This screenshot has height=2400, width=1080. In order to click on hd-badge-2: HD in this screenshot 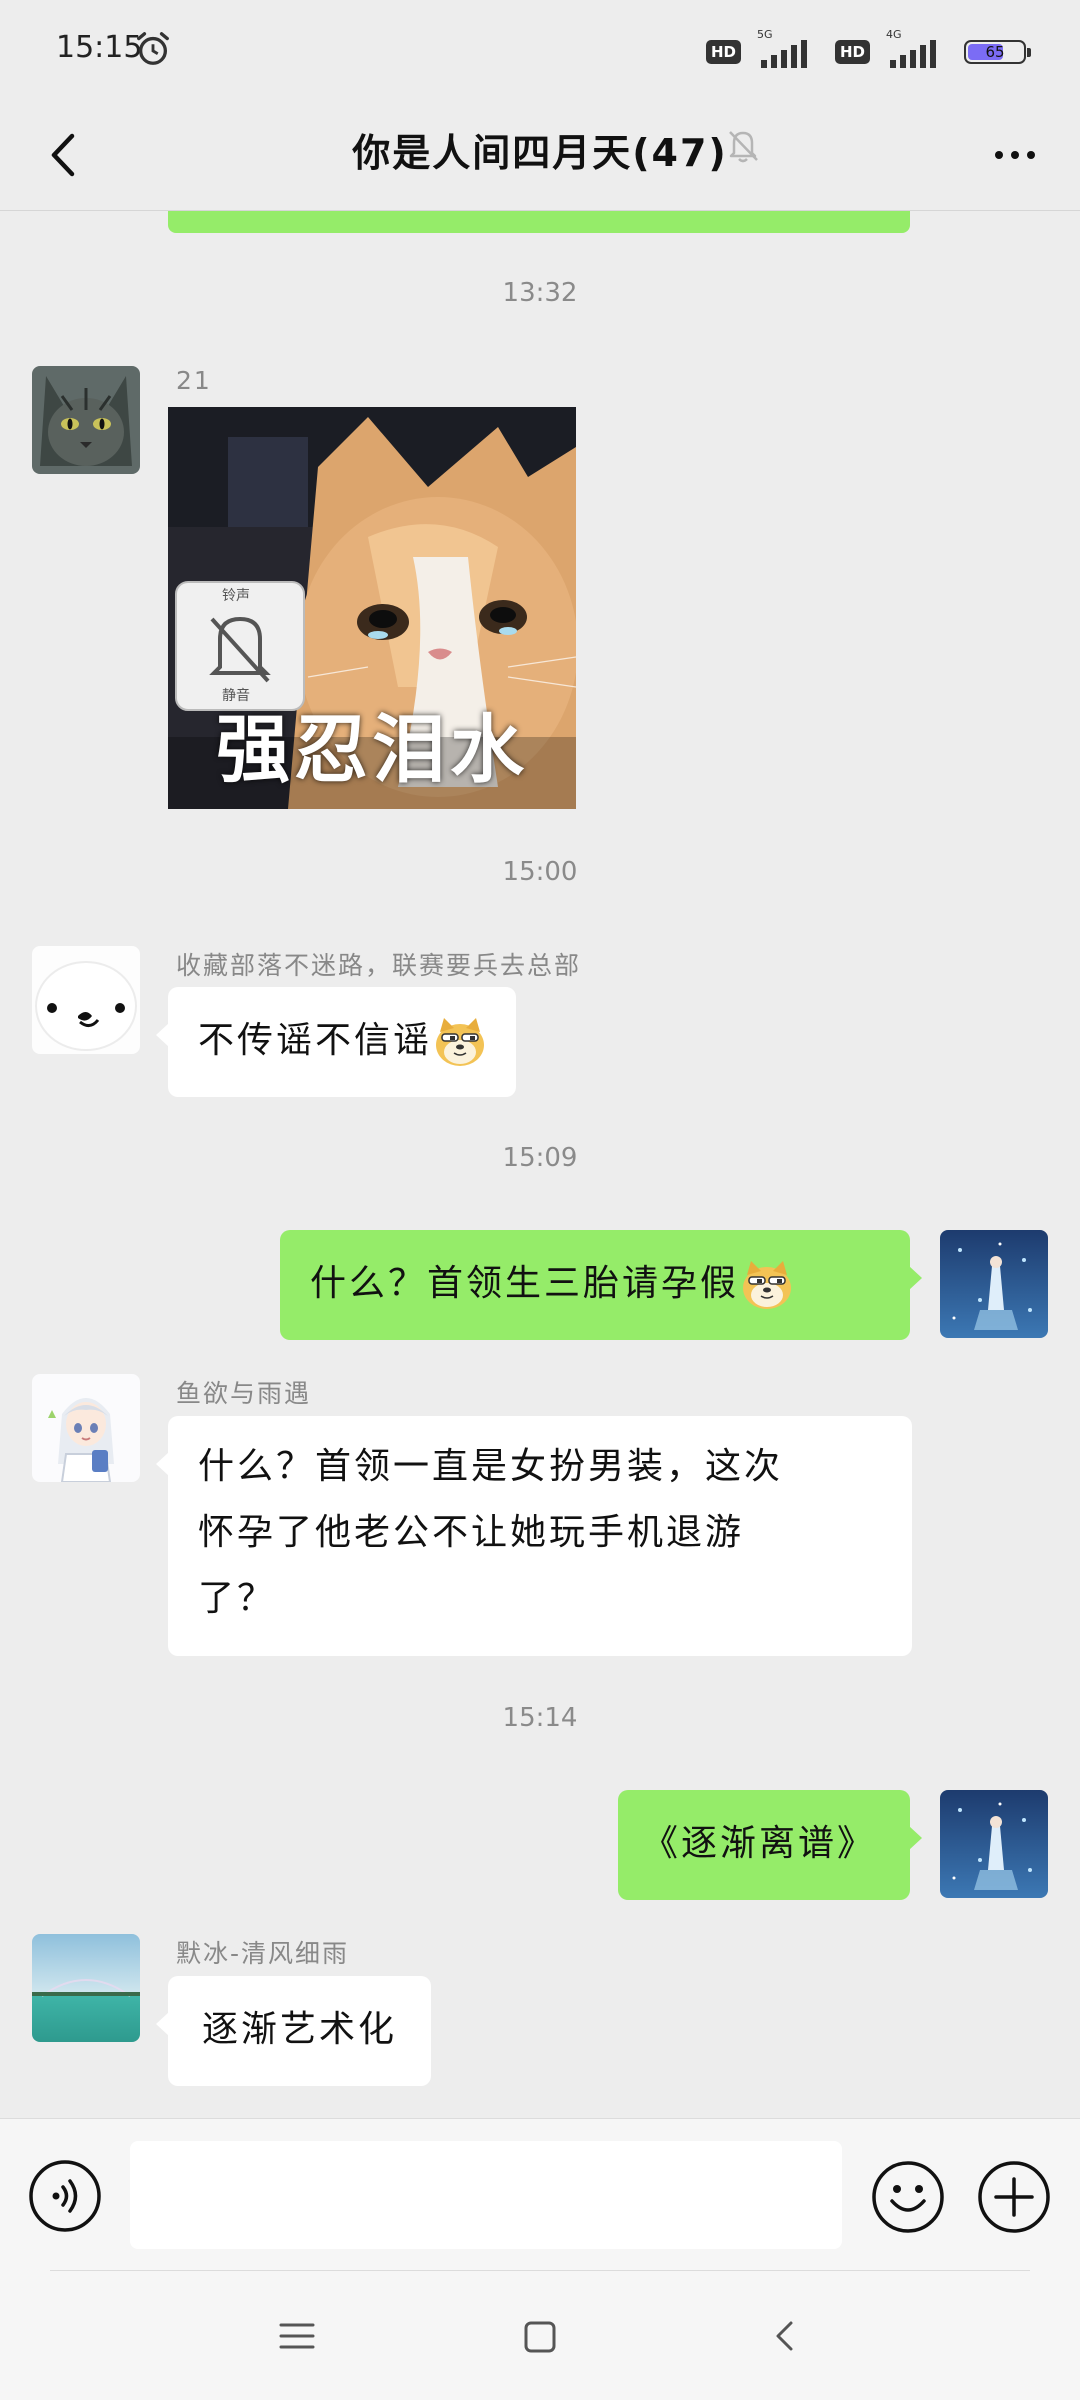, I will do `click(852, 52)`.